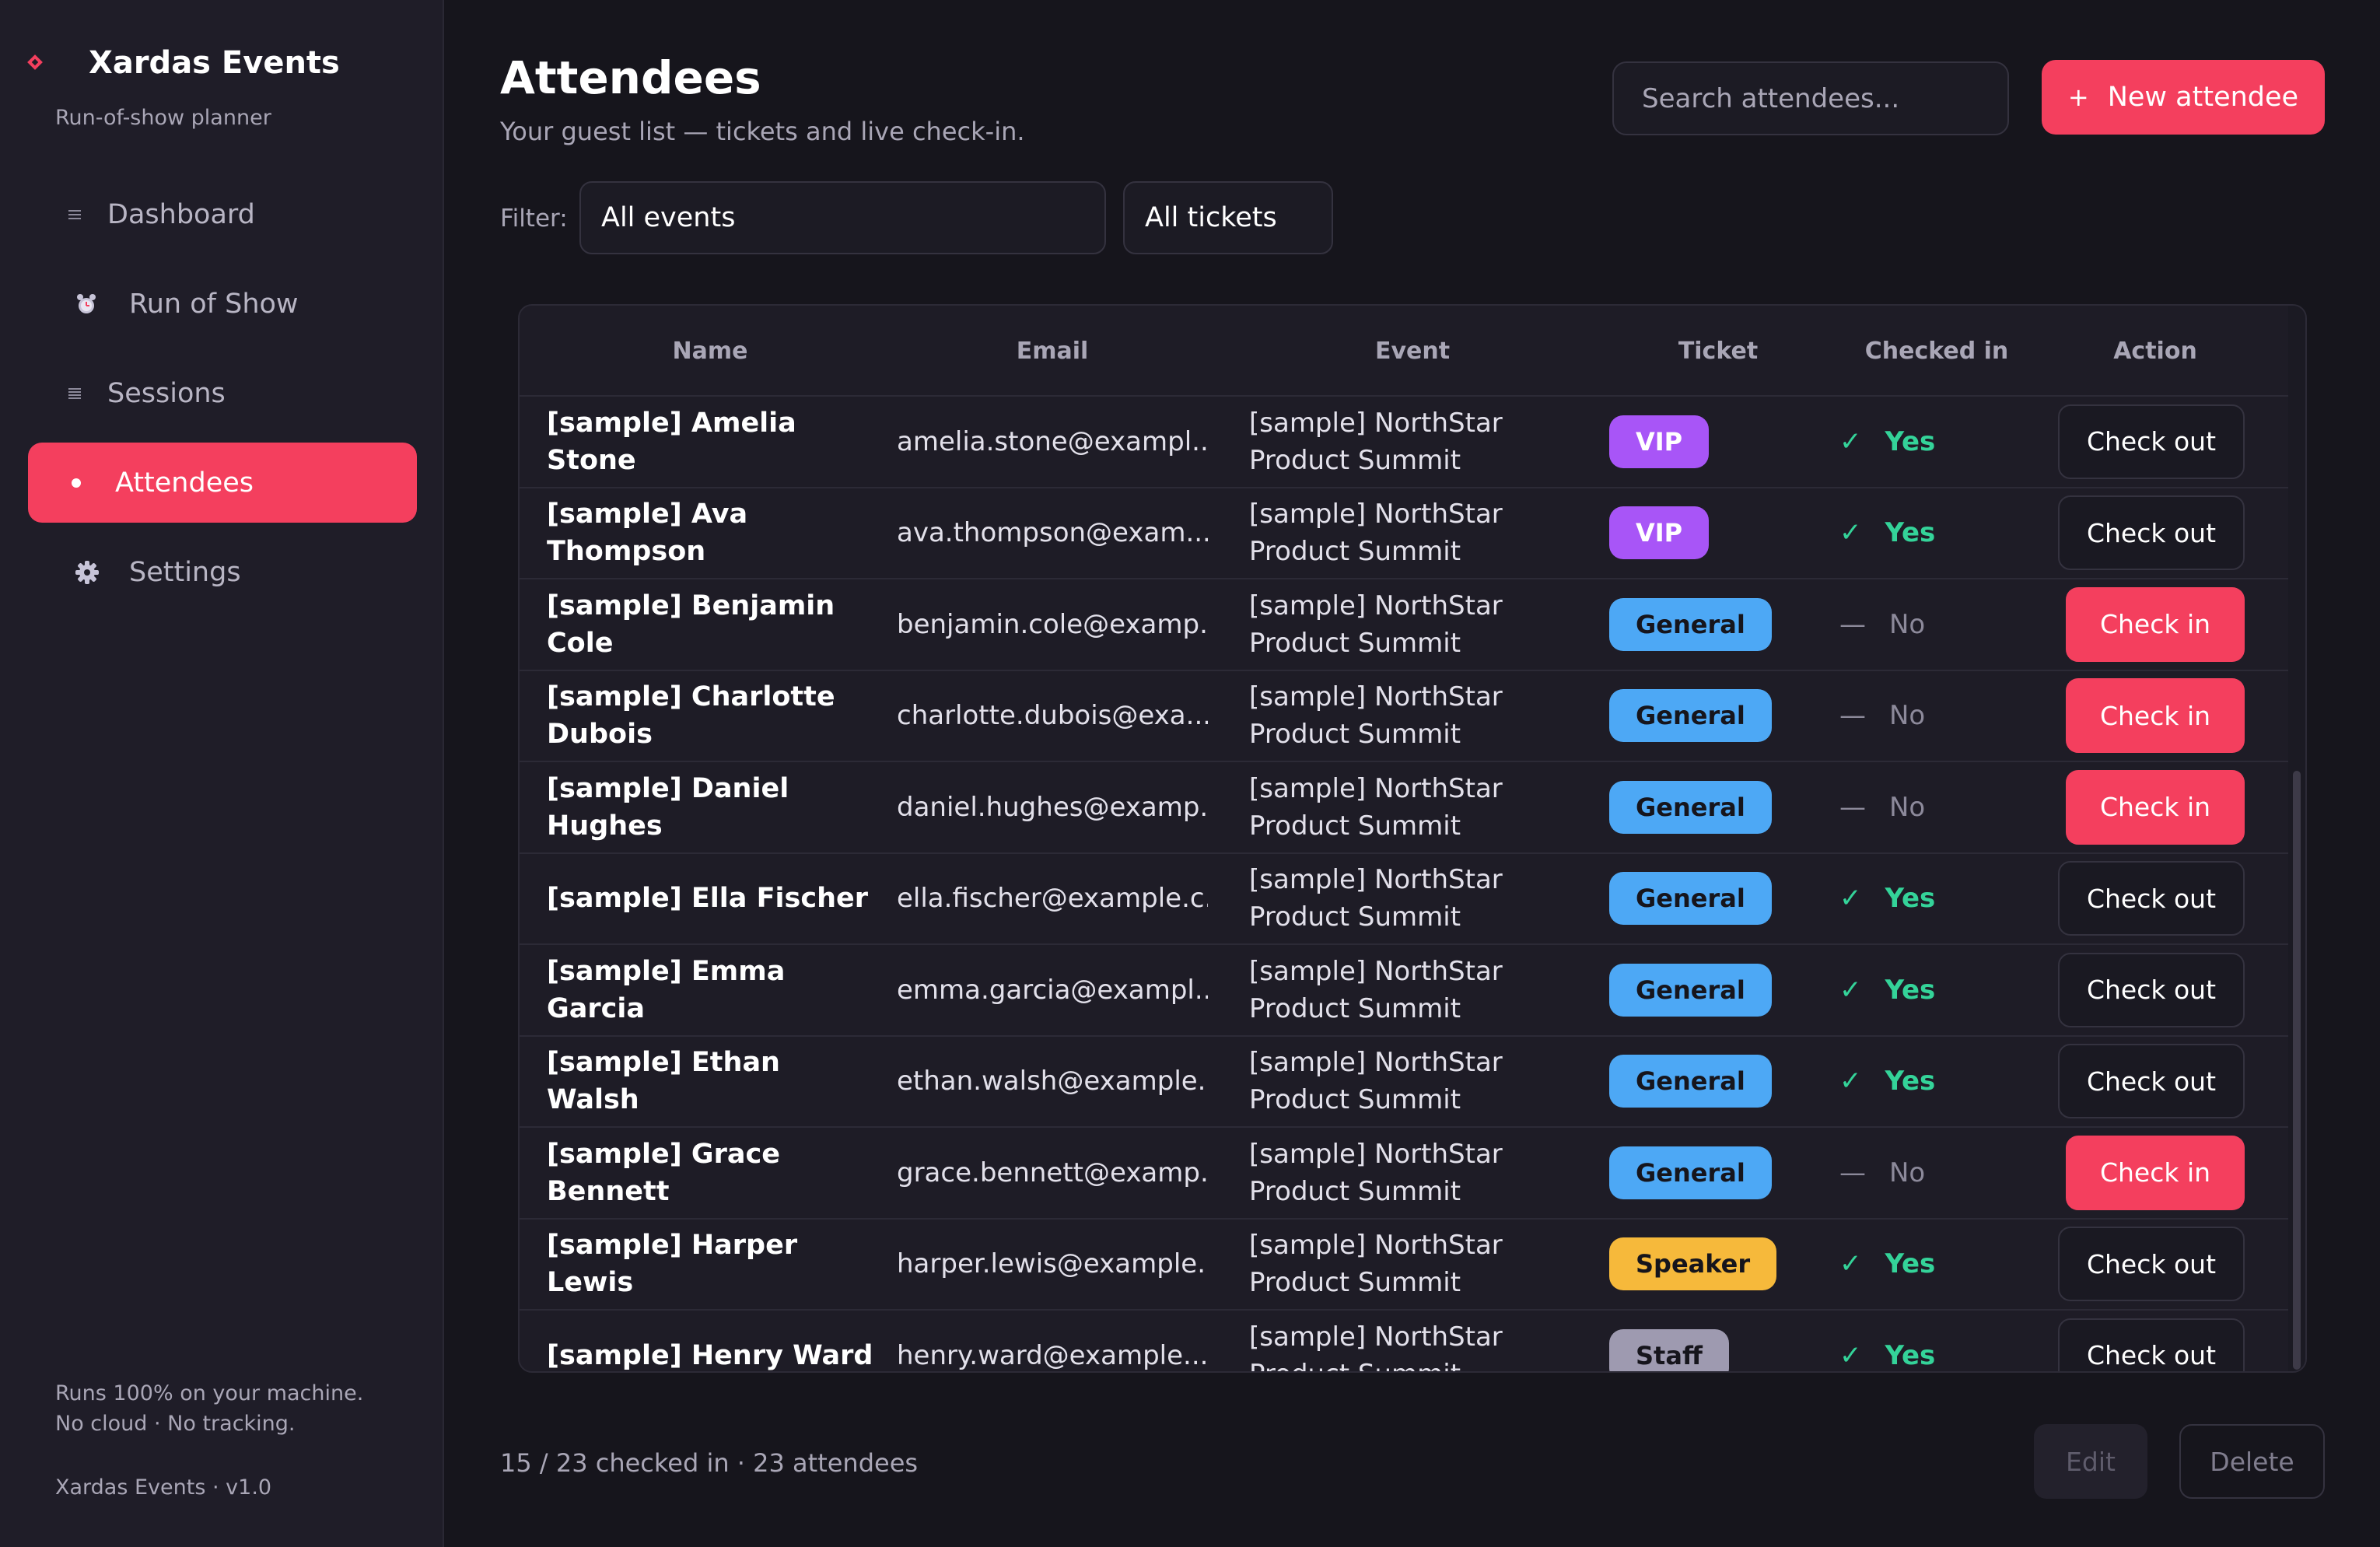 Image resolution: width=2380 pixels, height=1547 pixels. What do you see at coordinates (2252, 1461) in the screenshot?
I see `delete-button: Delete` at bounding box center [2252, 1461].